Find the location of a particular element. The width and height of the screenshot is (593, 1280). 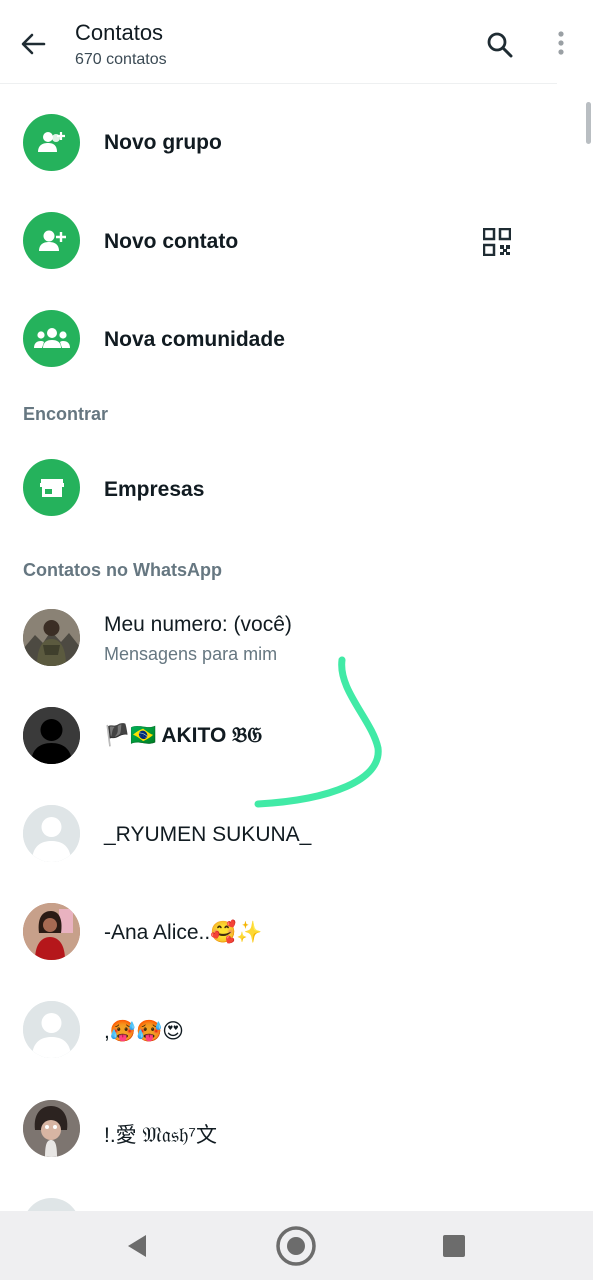

group-add-icon is located at coordinates (51, 142).